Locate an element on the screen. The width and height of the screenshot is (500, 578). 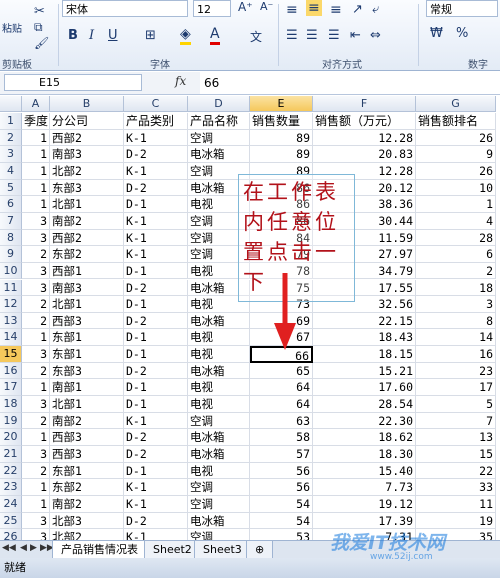
bold-button: B is located at coordinates (73, 35).